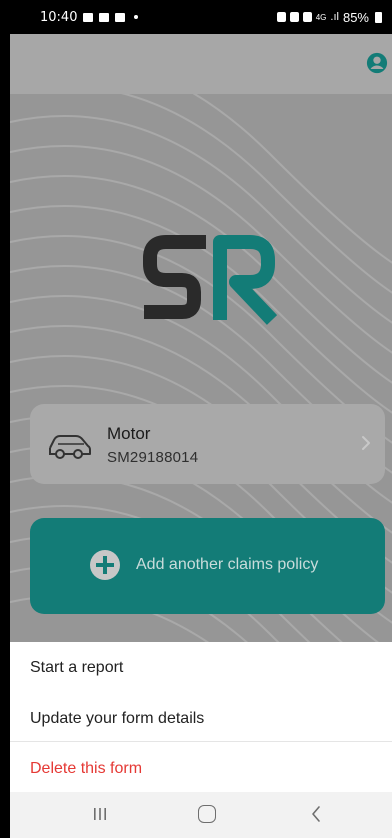 The width and height of the screenshot is (392, 838). Describe the element at coordinates (129, 433) in the screenshot. I see `policy-type: Motor` at that location.